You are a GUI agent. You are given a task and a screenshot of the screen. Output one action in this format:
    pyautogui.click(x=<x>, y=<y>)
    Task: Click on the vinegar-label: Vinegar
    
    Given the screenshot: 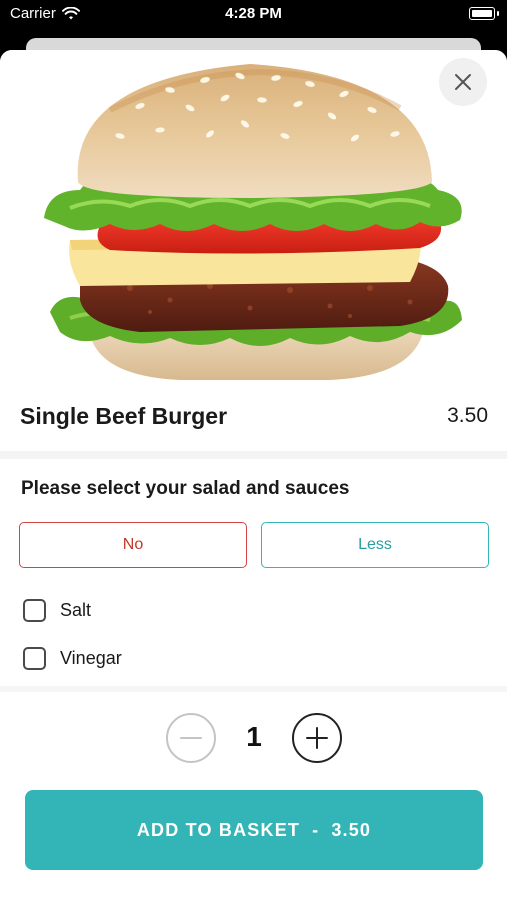 What is the action you would take?
    pyautogui.click(x=91, y=657)
    